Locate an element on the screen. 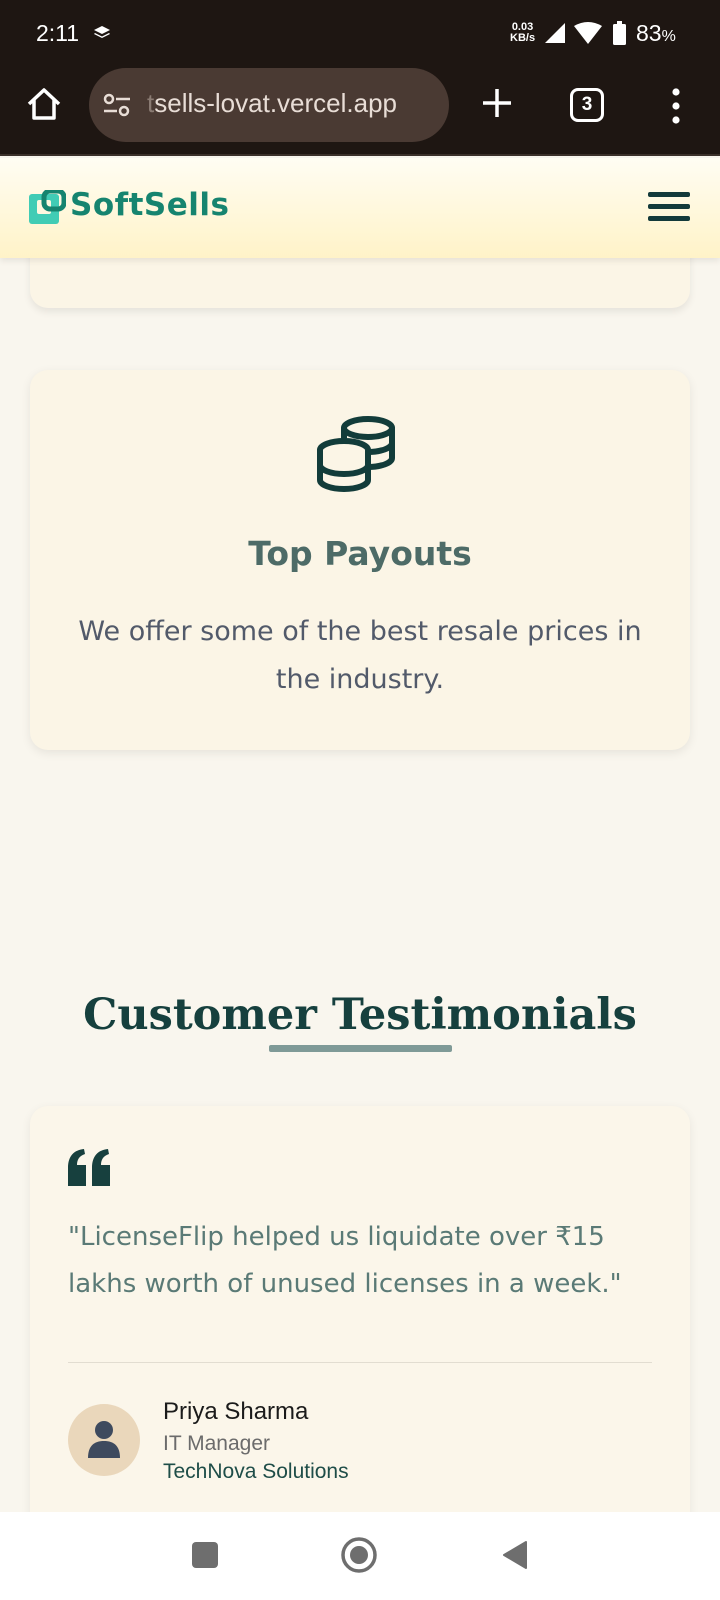  avatar is located at coordinates (104, 1440).